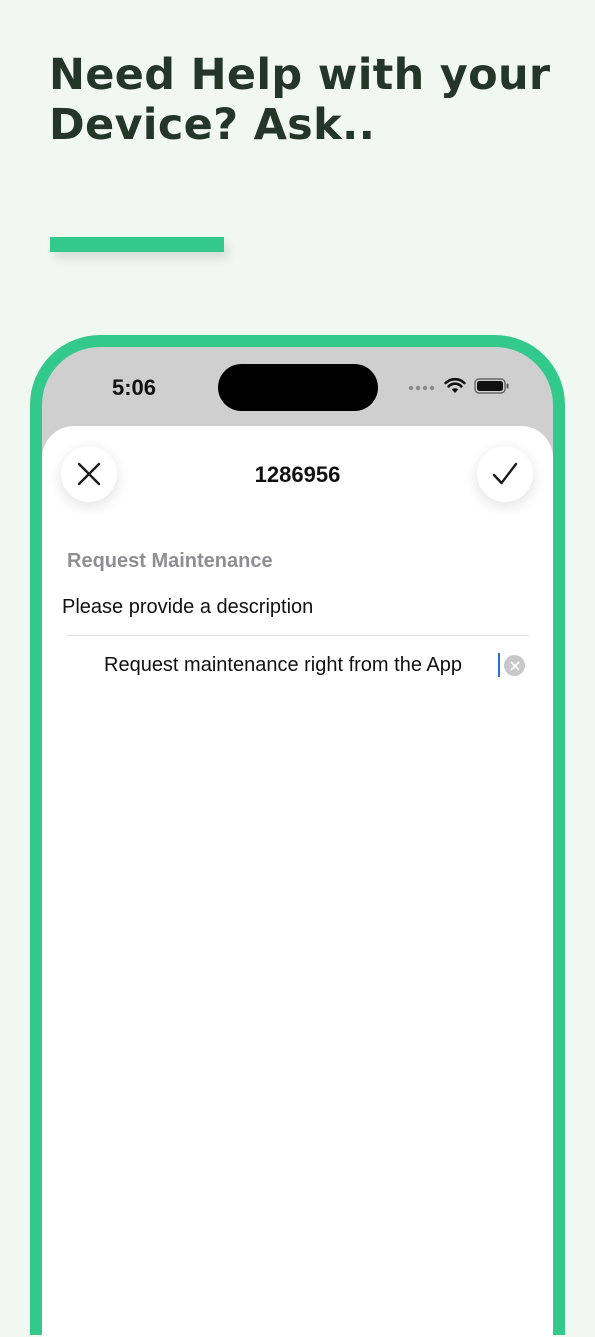 The width and height of the screenshot is (595, 1337). I want to click on clear-text-button, so click(514, 665).